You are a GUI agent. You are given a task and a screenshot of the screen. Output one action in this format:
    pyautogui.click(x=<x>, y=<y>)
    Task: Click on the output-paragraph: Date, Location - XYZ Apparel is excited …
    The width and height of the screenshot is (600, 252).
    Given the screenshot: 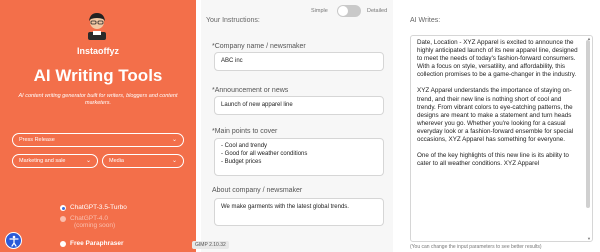 What is the action you would take?
    pyautogui.click(x=497, y=59)
    